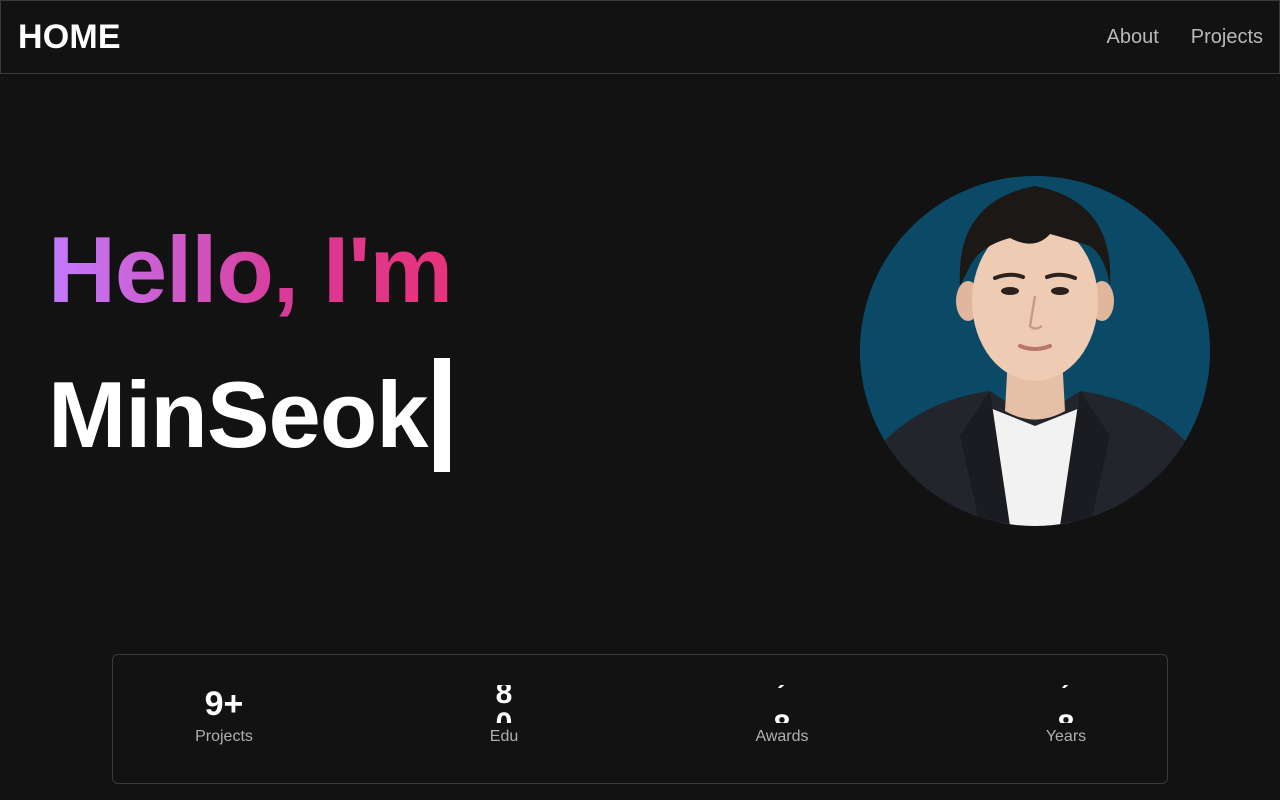 Image resolution: width=1280 pixels, height=800 pixels. What do you see at coordinates (224, 704) in the screenshot?
I see `stat-projects-value: 9+` at bounding box center [224, 704].